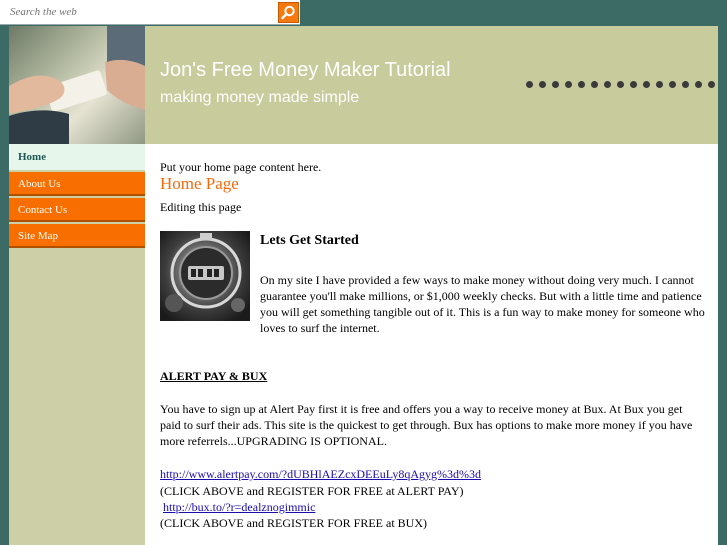 This screenshot has width=727, height=545. What do you see at coordinates (621, 85) in the screenshot?
I see `decorative-dots` at bounding box center [621, 85].